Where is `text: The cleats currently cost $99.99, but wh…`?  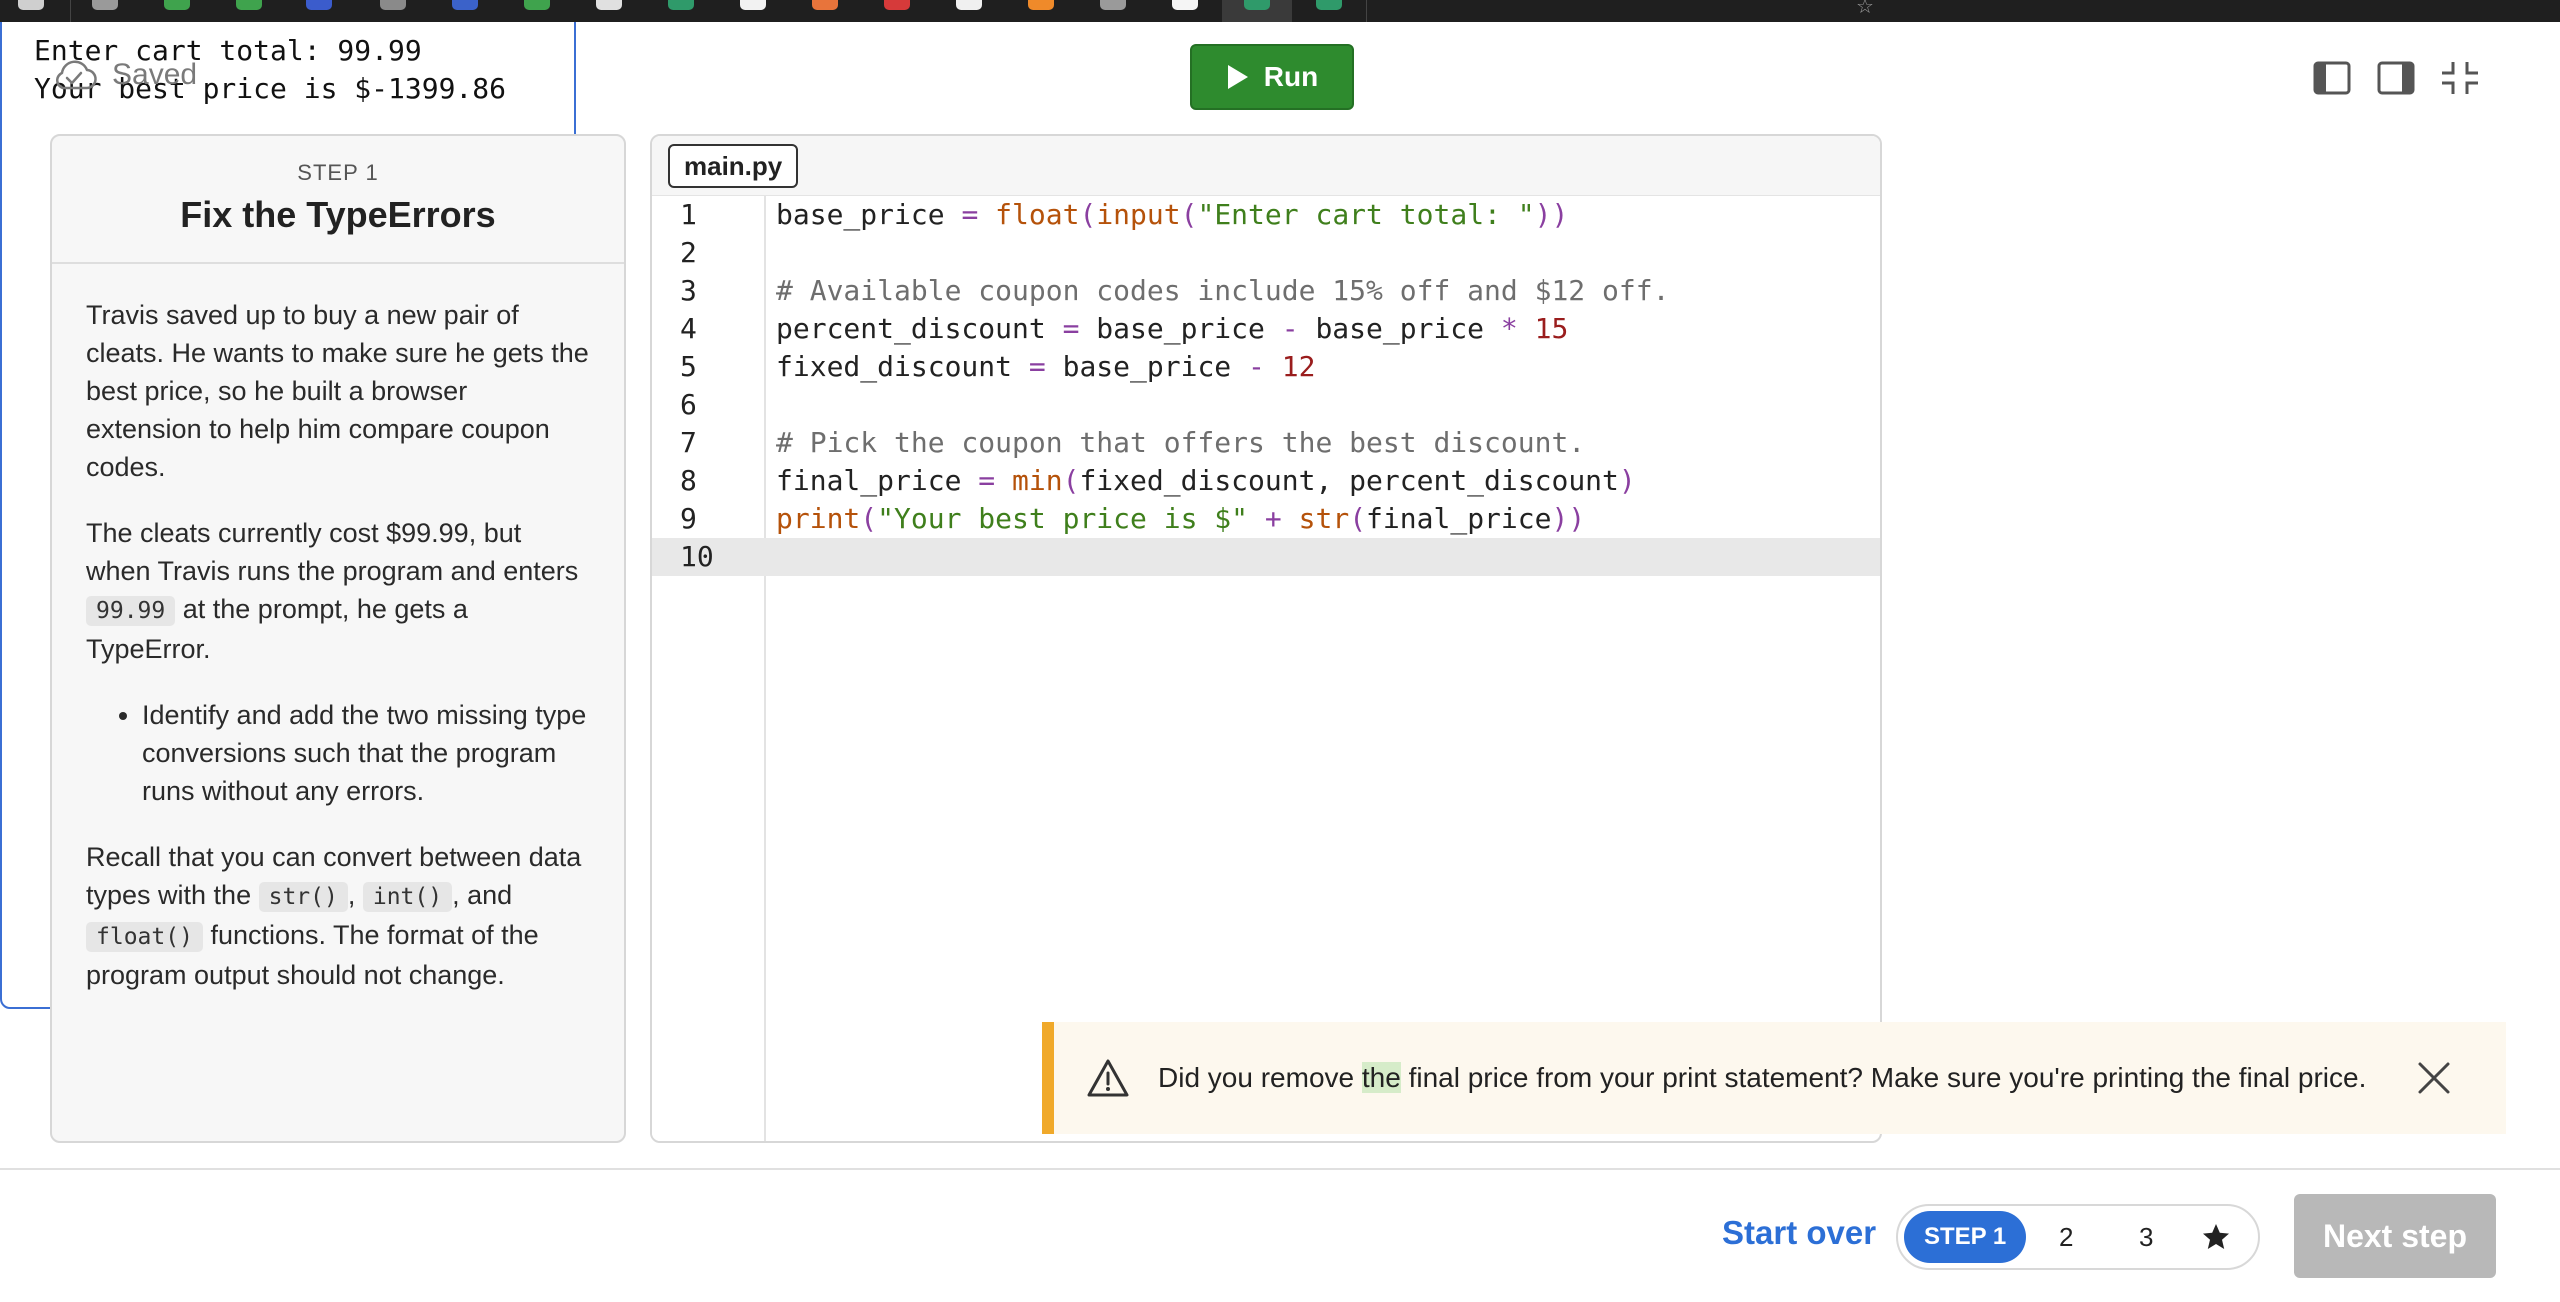 text: The cleats currently cost $99.99, but wh… is located at coordinates (332, 552).